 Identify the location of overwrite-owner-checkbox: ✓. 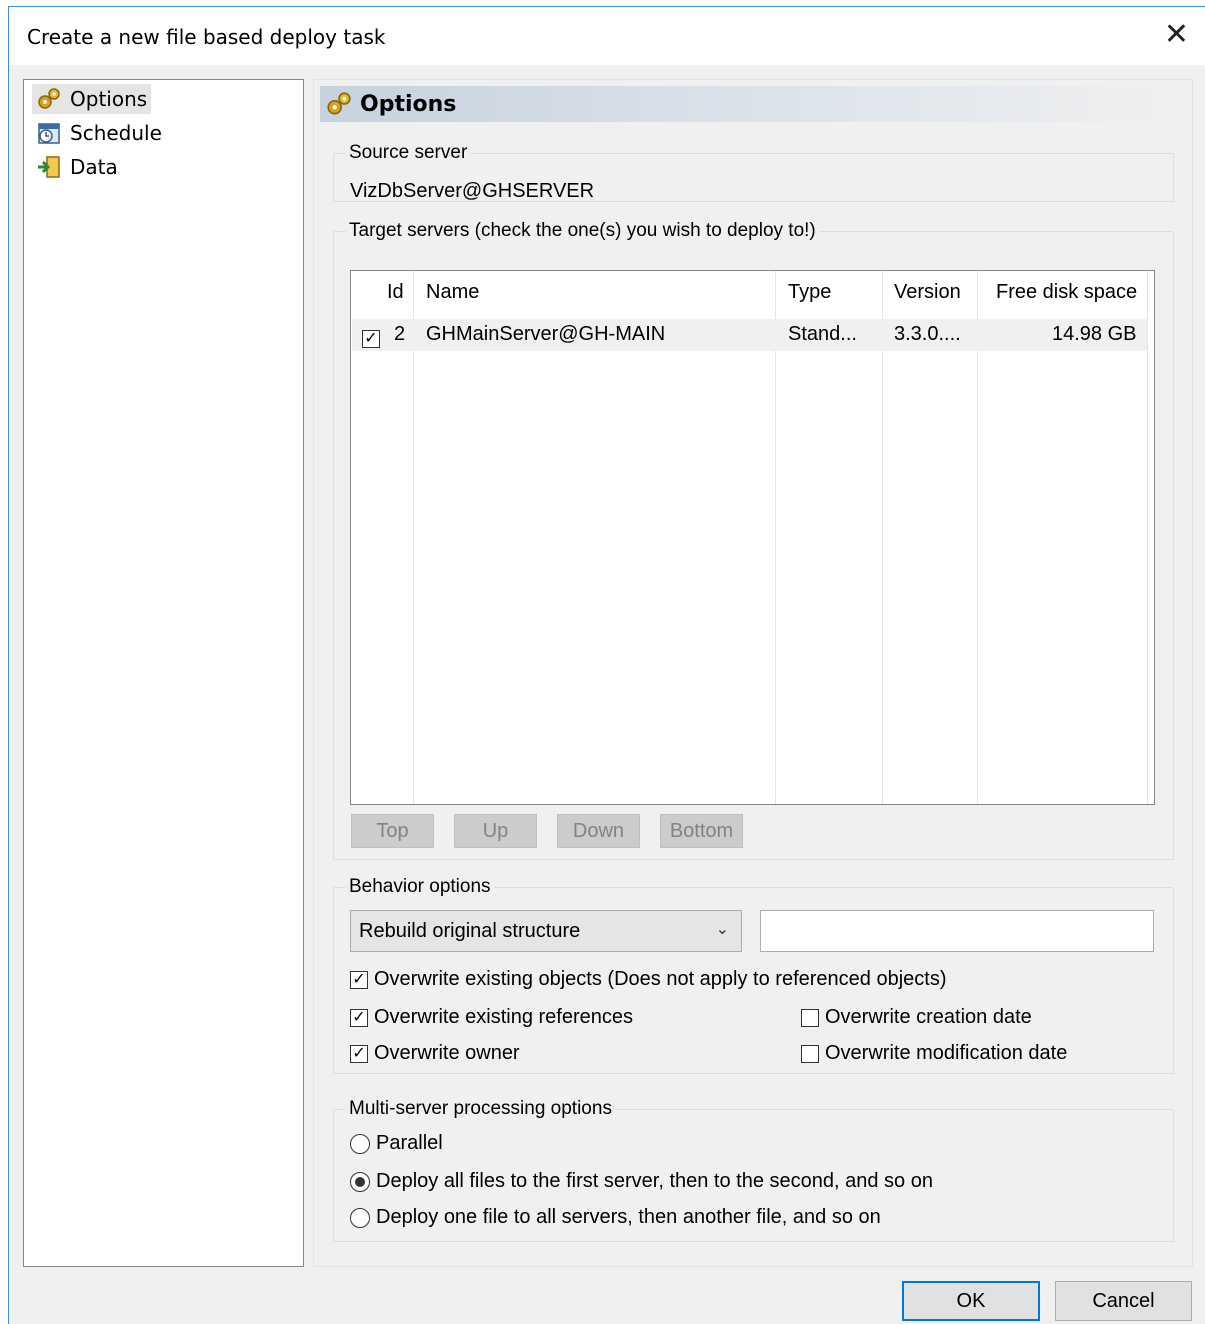
(359, 1053).